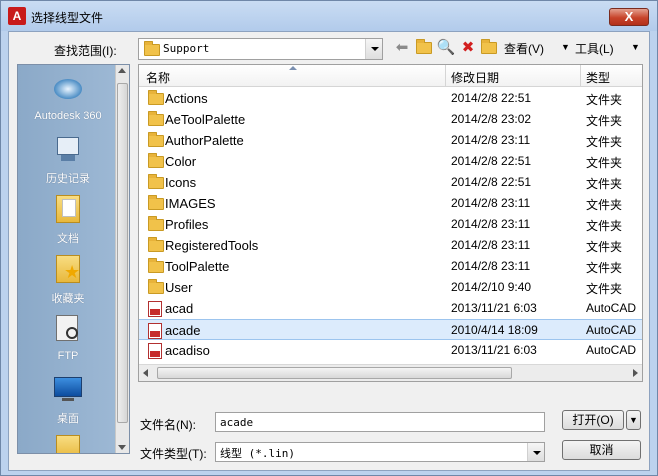  What do you see at coordinates (179, 308) in the screenshot?
I see `file-name: acad` at bounding box center [179, 308].